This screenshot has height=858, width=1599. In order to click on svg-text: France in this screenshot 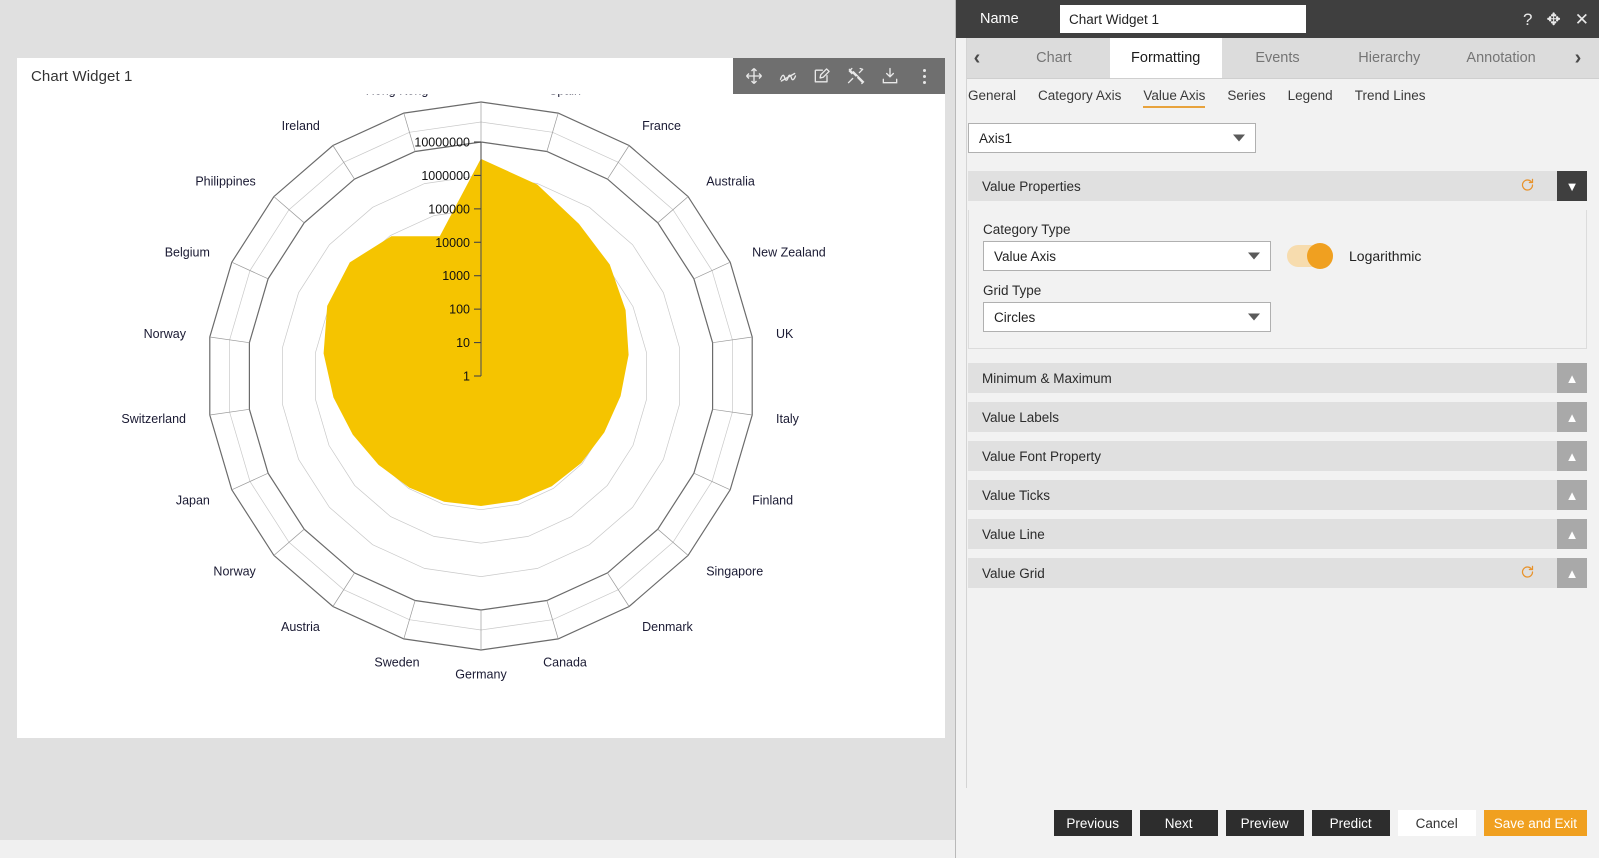, I will do `click(661, 126)`.